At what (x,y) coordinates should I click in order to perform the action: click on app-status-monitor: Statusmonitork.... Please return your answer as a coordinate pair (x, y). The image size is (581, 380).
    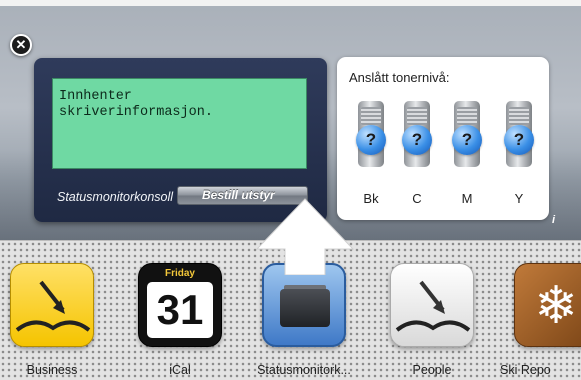
    Looking at the image, I should click on (304, 320).